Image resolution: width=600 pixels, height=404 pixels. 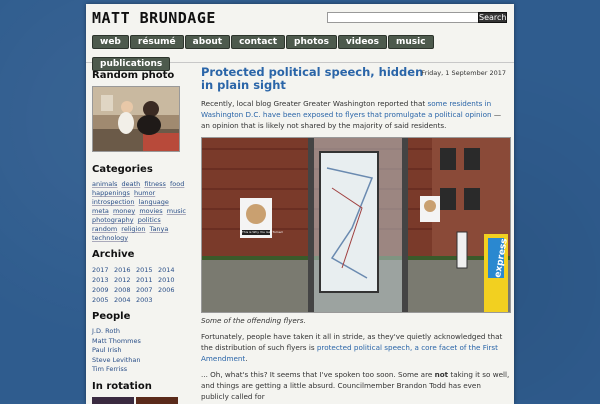 What do you see at coordinates (113, 202) in the screenshot?
I see `category-link: introspection` at bounding box center [113, 202].